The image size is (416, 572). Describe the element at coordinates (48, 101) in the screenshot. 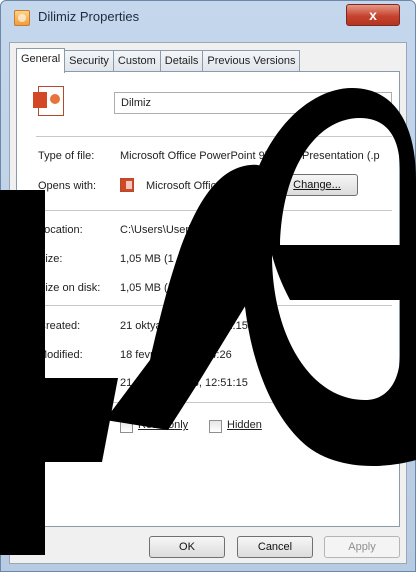

I see `powerpoint-file-icon` at that location.